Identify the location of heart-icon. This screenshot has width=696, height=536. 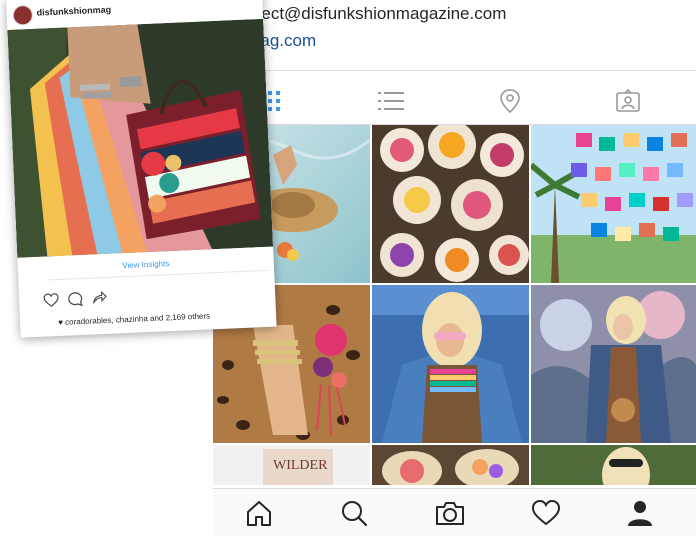
(546, 513).